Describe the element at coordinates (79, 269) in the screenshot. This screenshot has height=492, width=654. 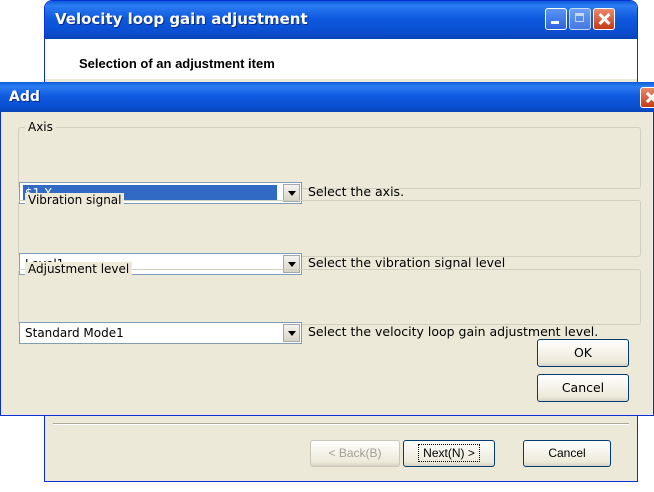
I see `adjustment-level-group-legend: Adjustment level` at that location.